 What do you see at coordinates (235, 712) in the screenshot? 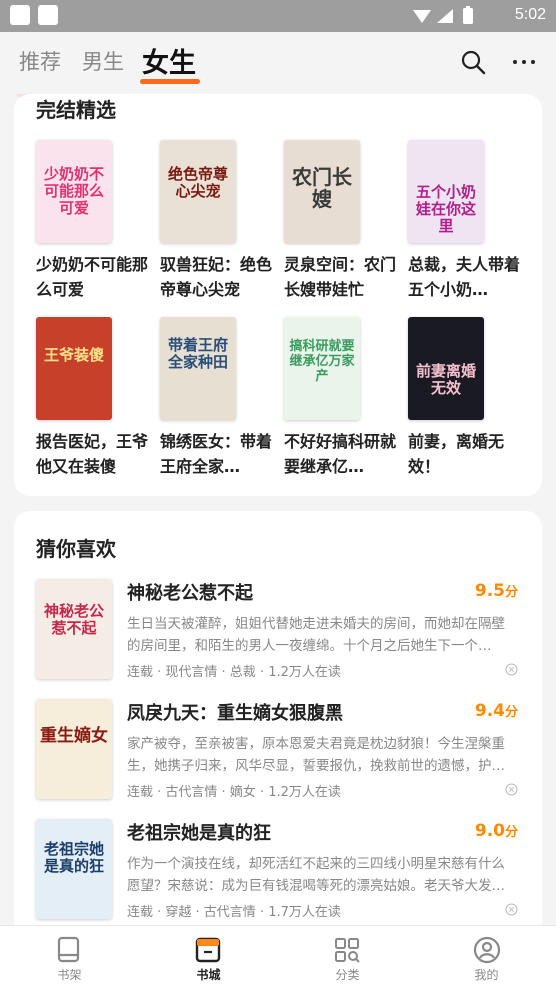
I see `book-title: 凤戾九天：重生嫡女狠腹黑` at bounding box center [235, 712].